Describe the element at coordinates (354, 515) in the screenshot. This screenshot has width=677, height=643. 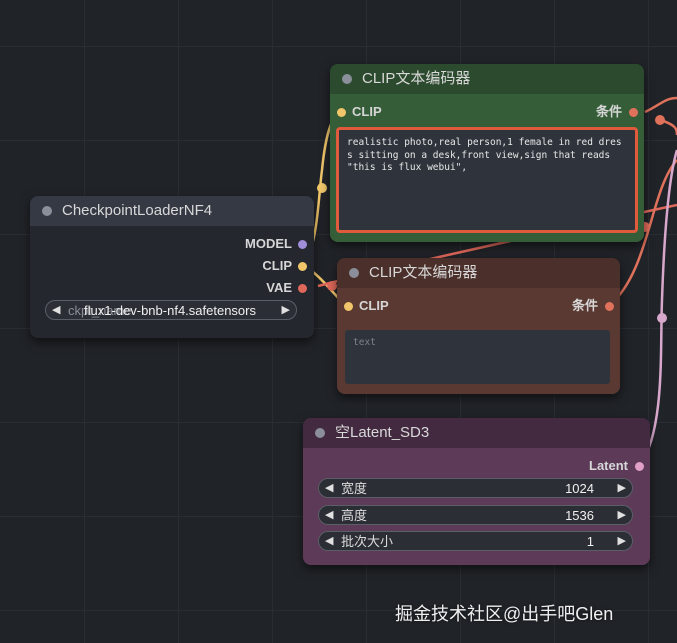
I see `height-label: 高度` at that location.